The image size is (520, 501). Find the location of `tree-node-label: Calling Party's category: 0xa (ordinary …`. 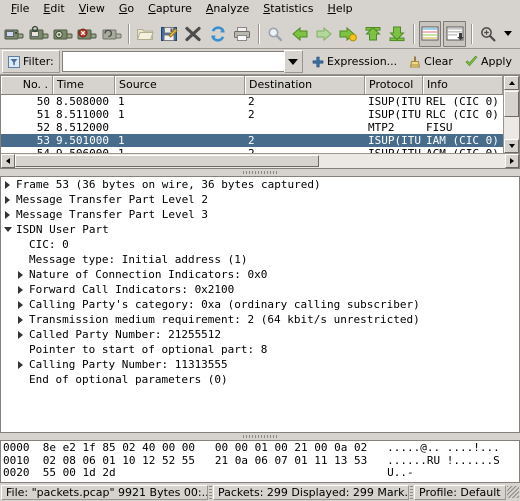

tree-node-label: Calling Party's category: 0xa (ordinary … is located at coordinates (224, 304).